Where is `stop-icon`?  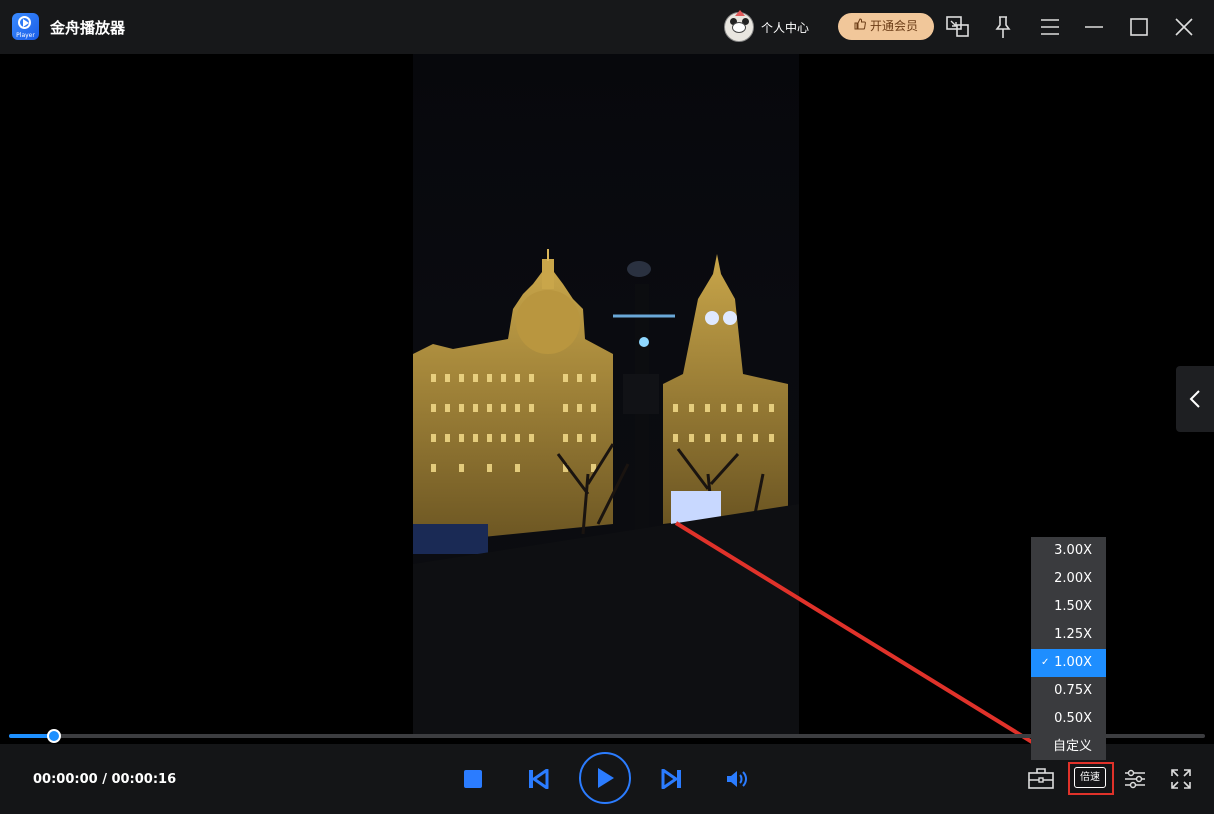 stop-icon is located at coordinates (473, 779).